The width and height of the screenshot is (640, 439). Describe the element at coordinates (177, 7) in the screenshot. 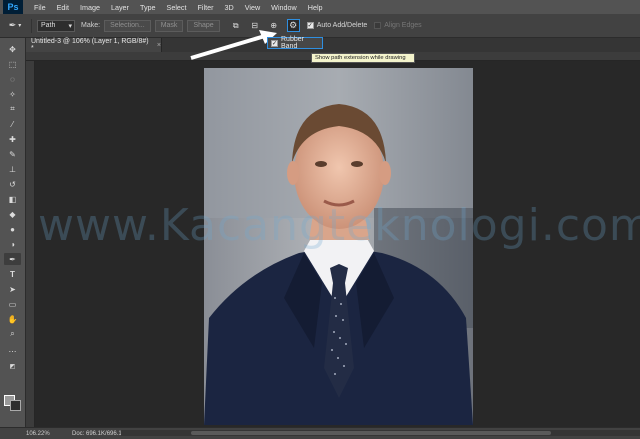

I see `menu-select: Select` at that location.